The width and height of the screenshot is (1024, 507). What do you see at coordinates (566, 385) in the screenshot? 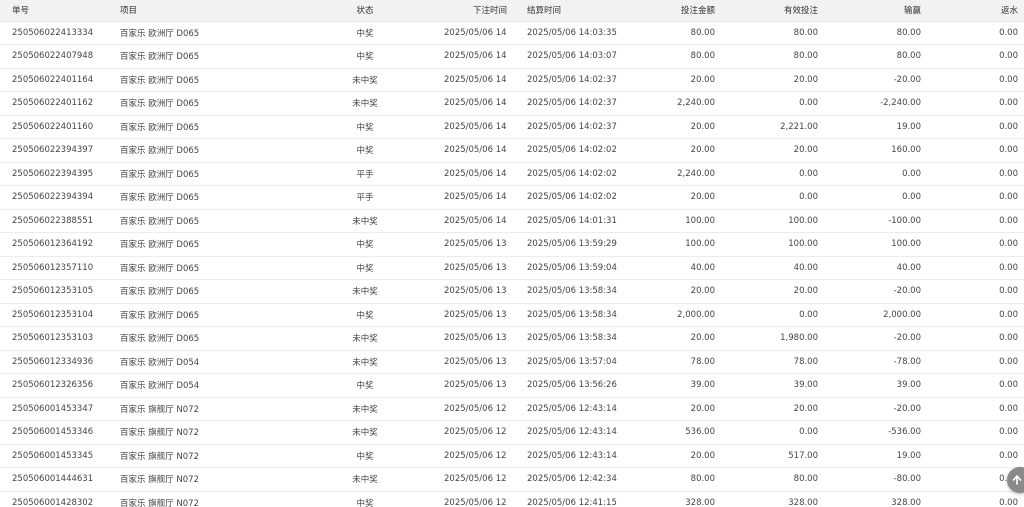
I see `cell-settle-time: 2025/05/06 13:56:26` at bounding box center [566, 385].